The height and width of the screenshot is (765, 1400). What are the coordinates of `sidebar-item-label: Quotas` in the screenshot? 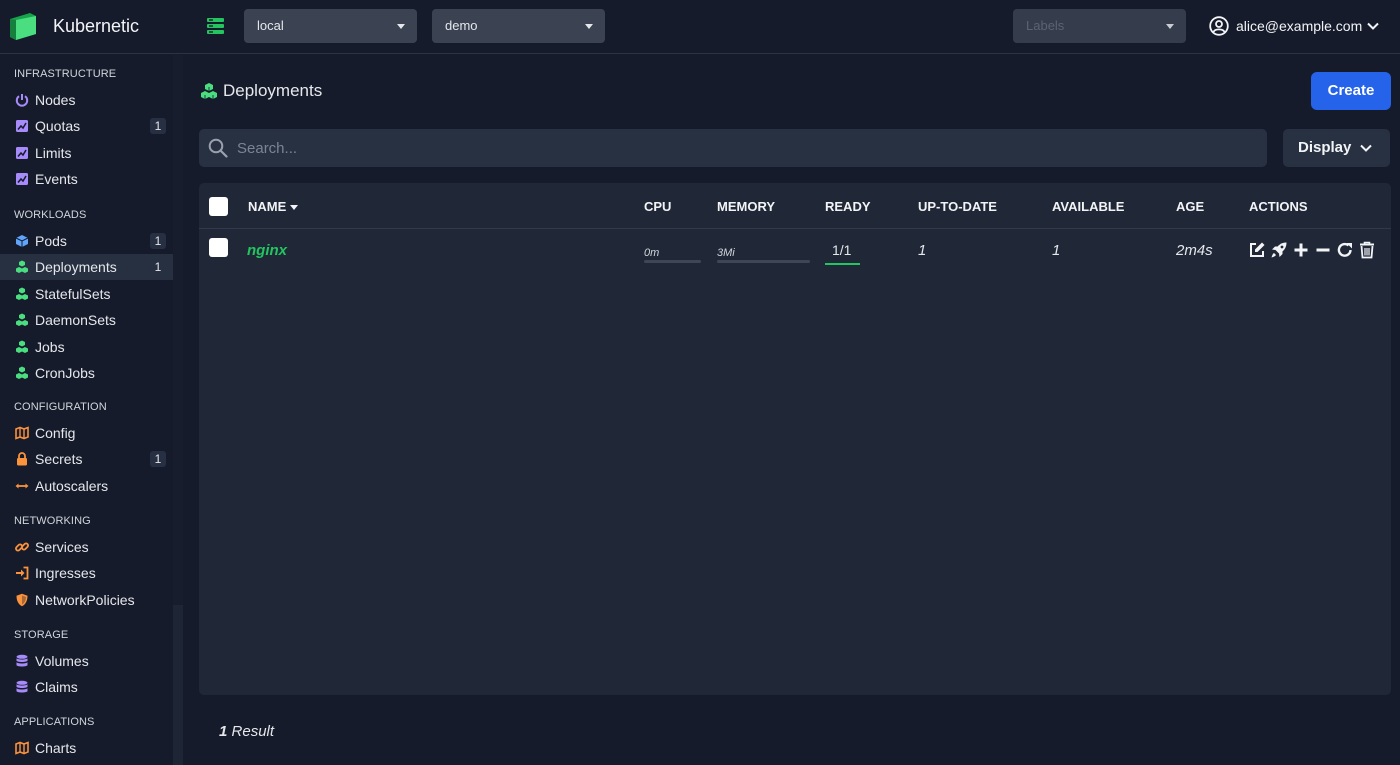 It's located at (58, 126).